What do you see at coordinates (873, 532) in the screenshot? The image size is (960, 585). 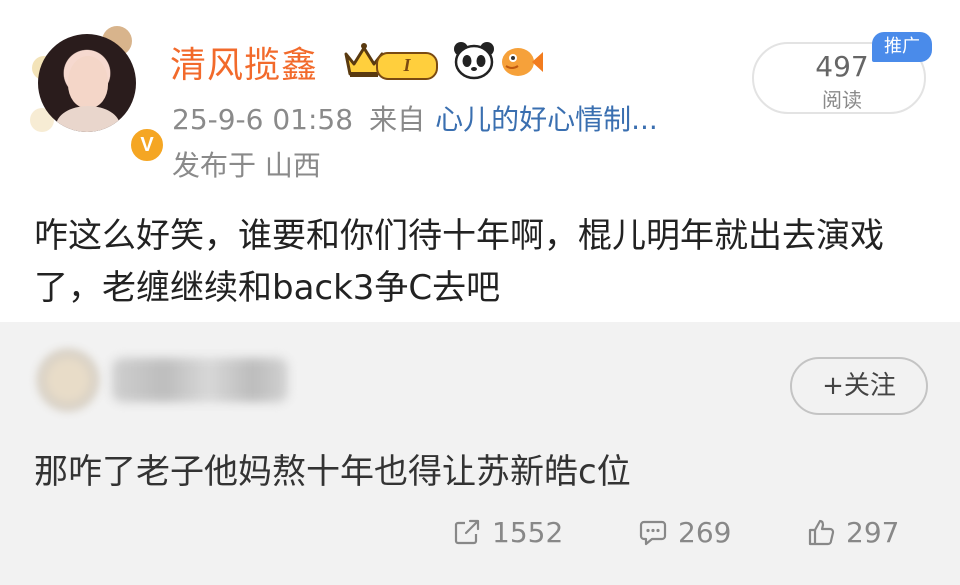 I see `like-count: 297` at bounding box center [873, 532].